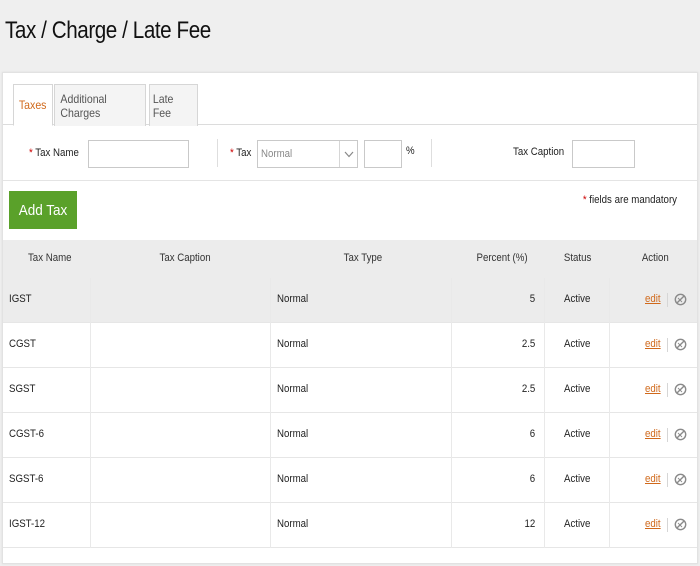  What do you see at coordinates (26, 434) in the screenshot?
I see `tax-name-cell: CGST-6` at bounding box center [26, 434].